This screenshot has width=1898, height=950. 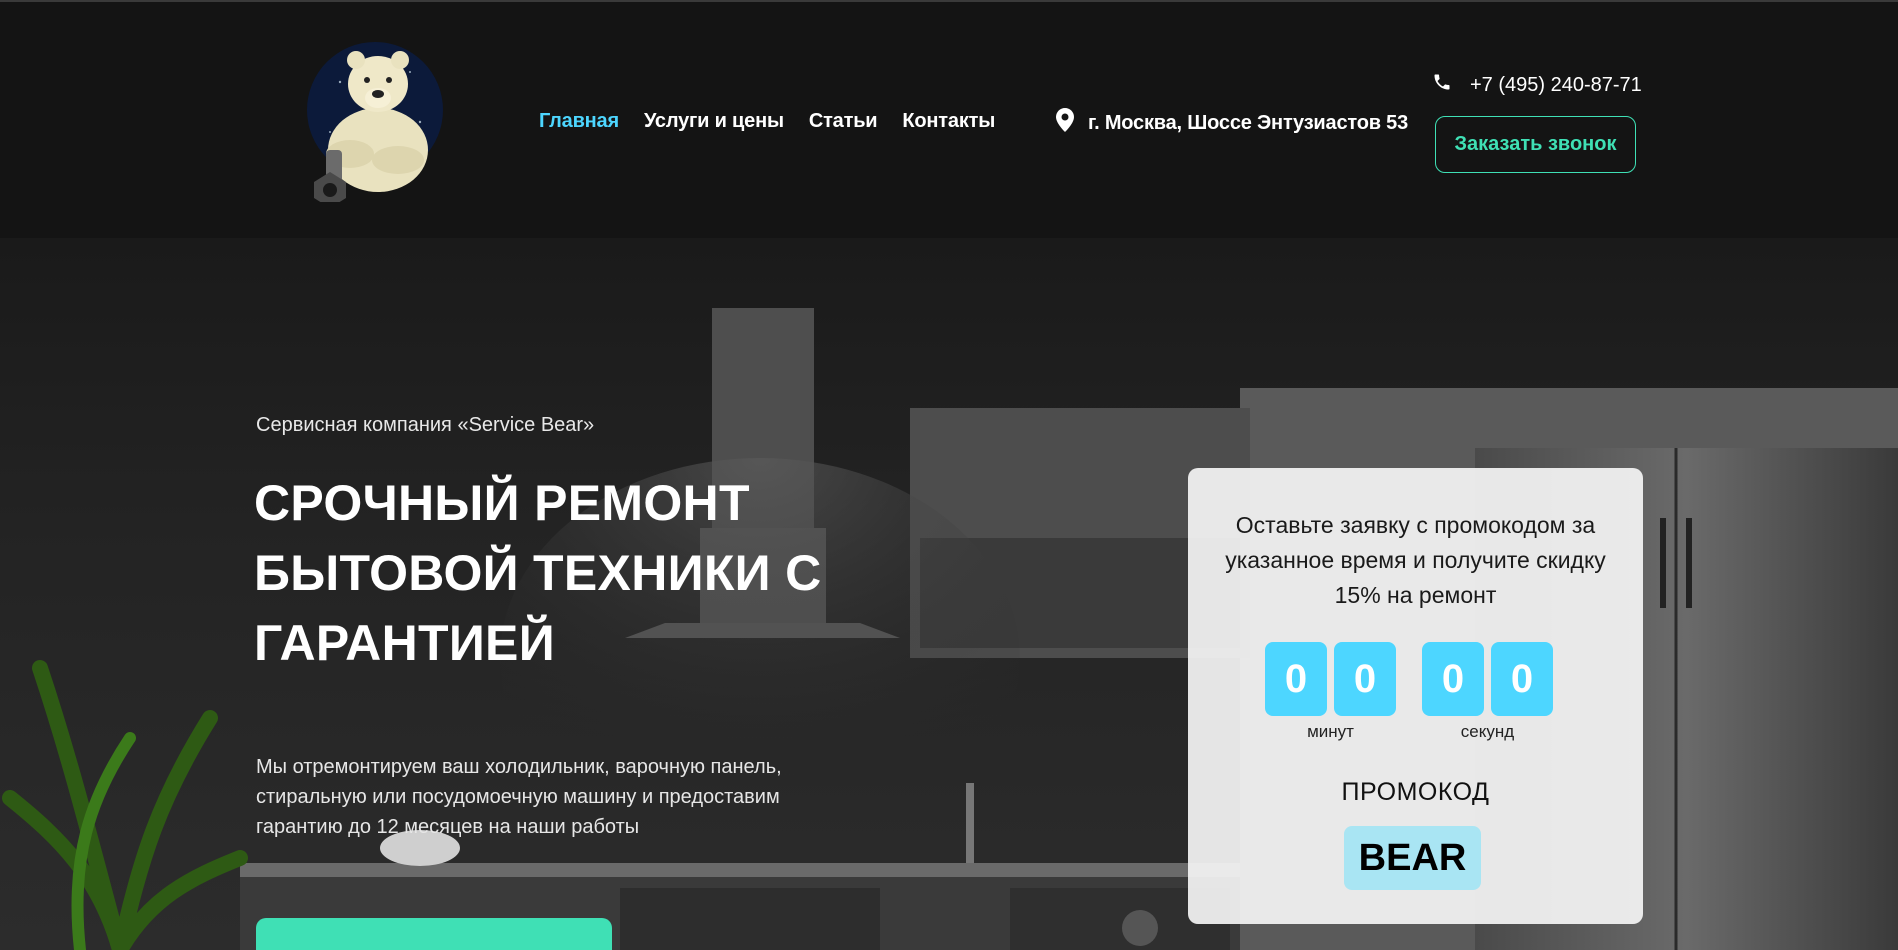 I want to click on address-block: г. Москва, Шоссе Энтузиастов 53, so click(x=1232, y=123).